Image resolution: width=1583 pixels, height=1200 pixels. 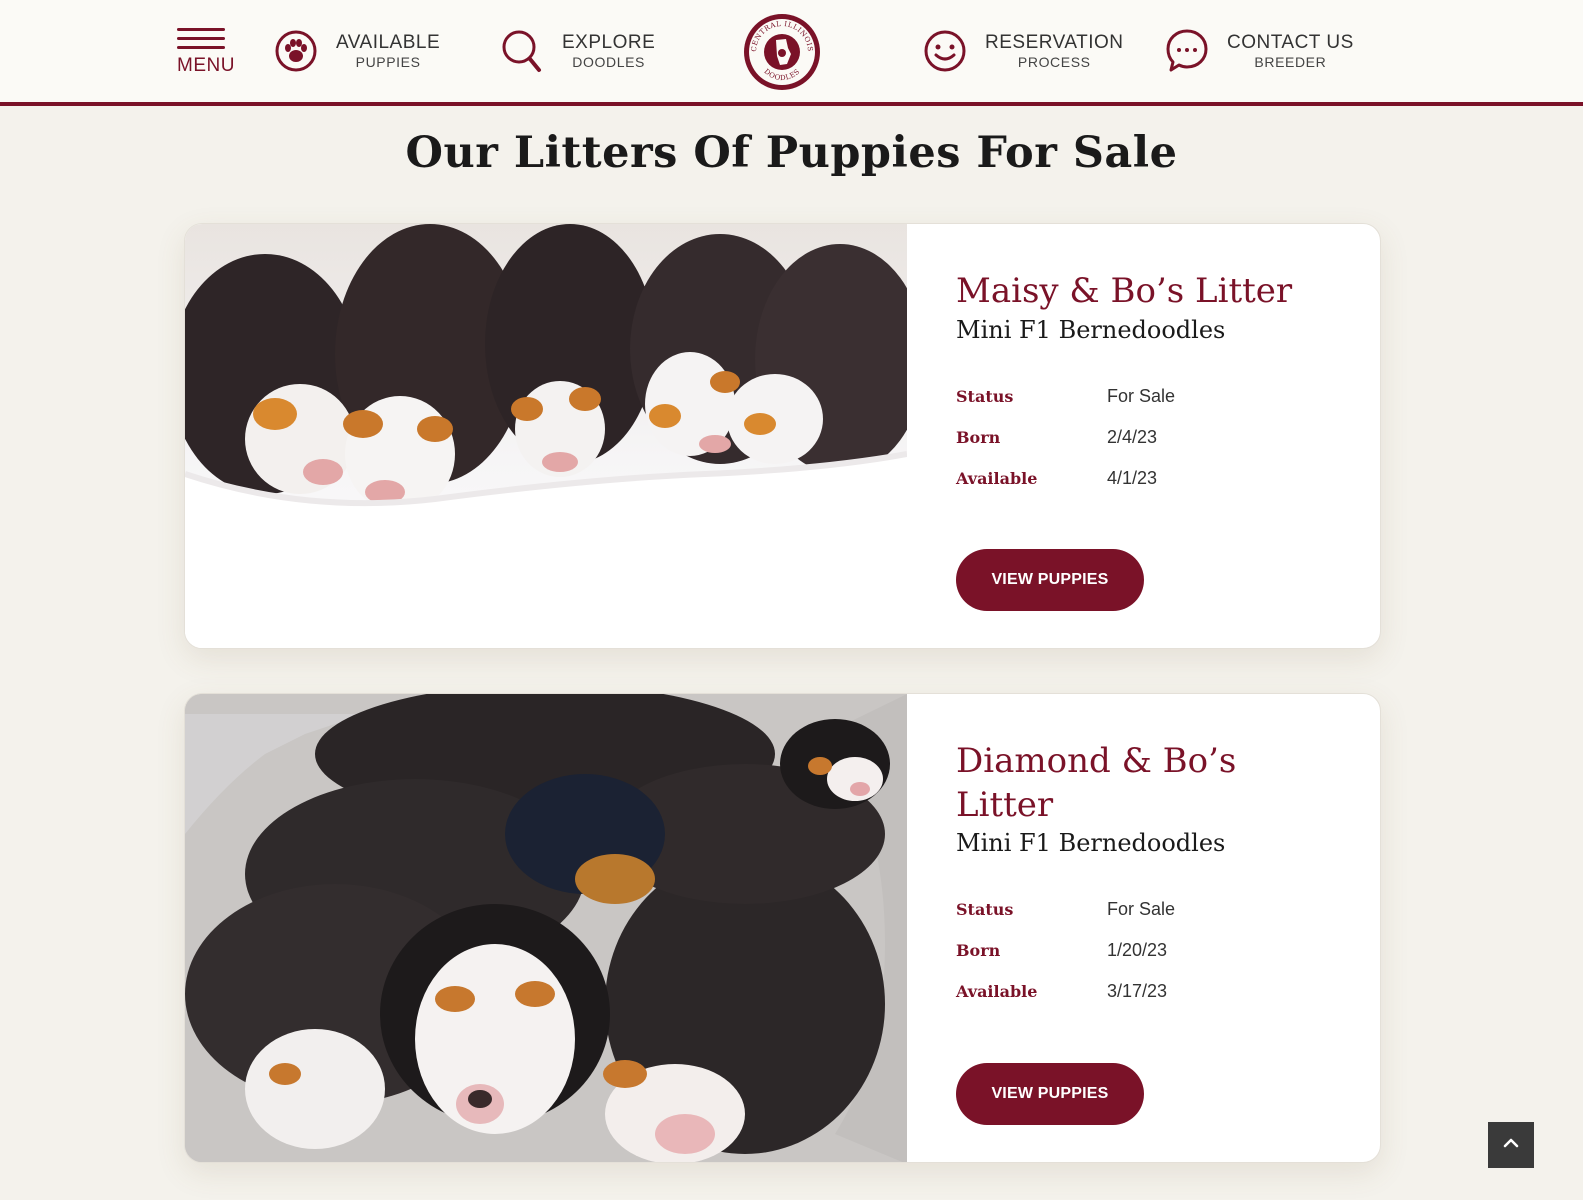 What do you see at coordinates (1054, 42) in the screenshot?
I see `nav-label: RESERVATION` at bounding box center [1054, 42].